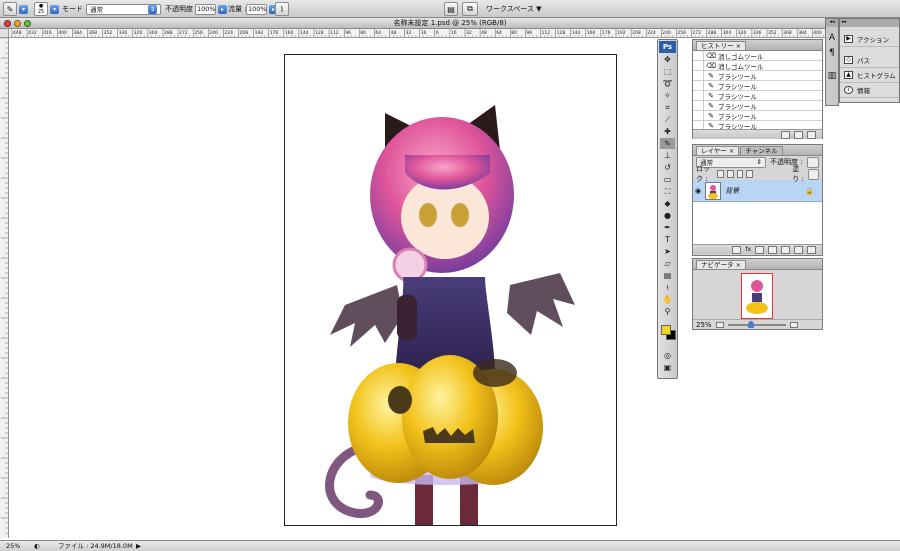 This screenshot has width=900, height=551. I want to click on character-panel-icon: A, so click(832, 40).